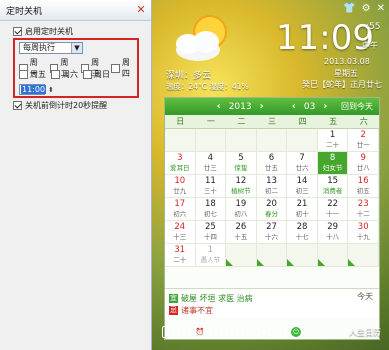  Describe the element at coordinates (43, 31) in the screenshot. I see `enable-shutdown-row: 启用定时关机` at that location.